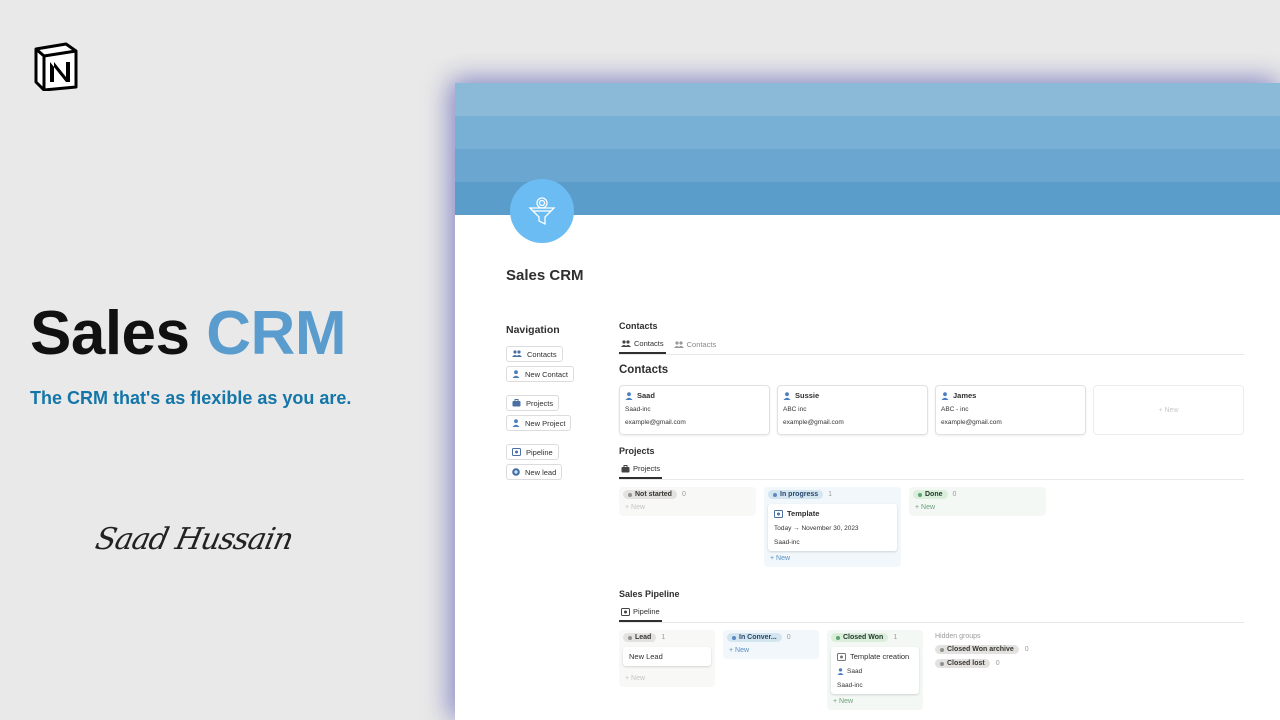 The height and width of the screenshot is (720, 1280). What do you see at coordinates (787, 542) in the screenshot?
I see `project-company: Saad-inc` at bounding box center [787, 542].